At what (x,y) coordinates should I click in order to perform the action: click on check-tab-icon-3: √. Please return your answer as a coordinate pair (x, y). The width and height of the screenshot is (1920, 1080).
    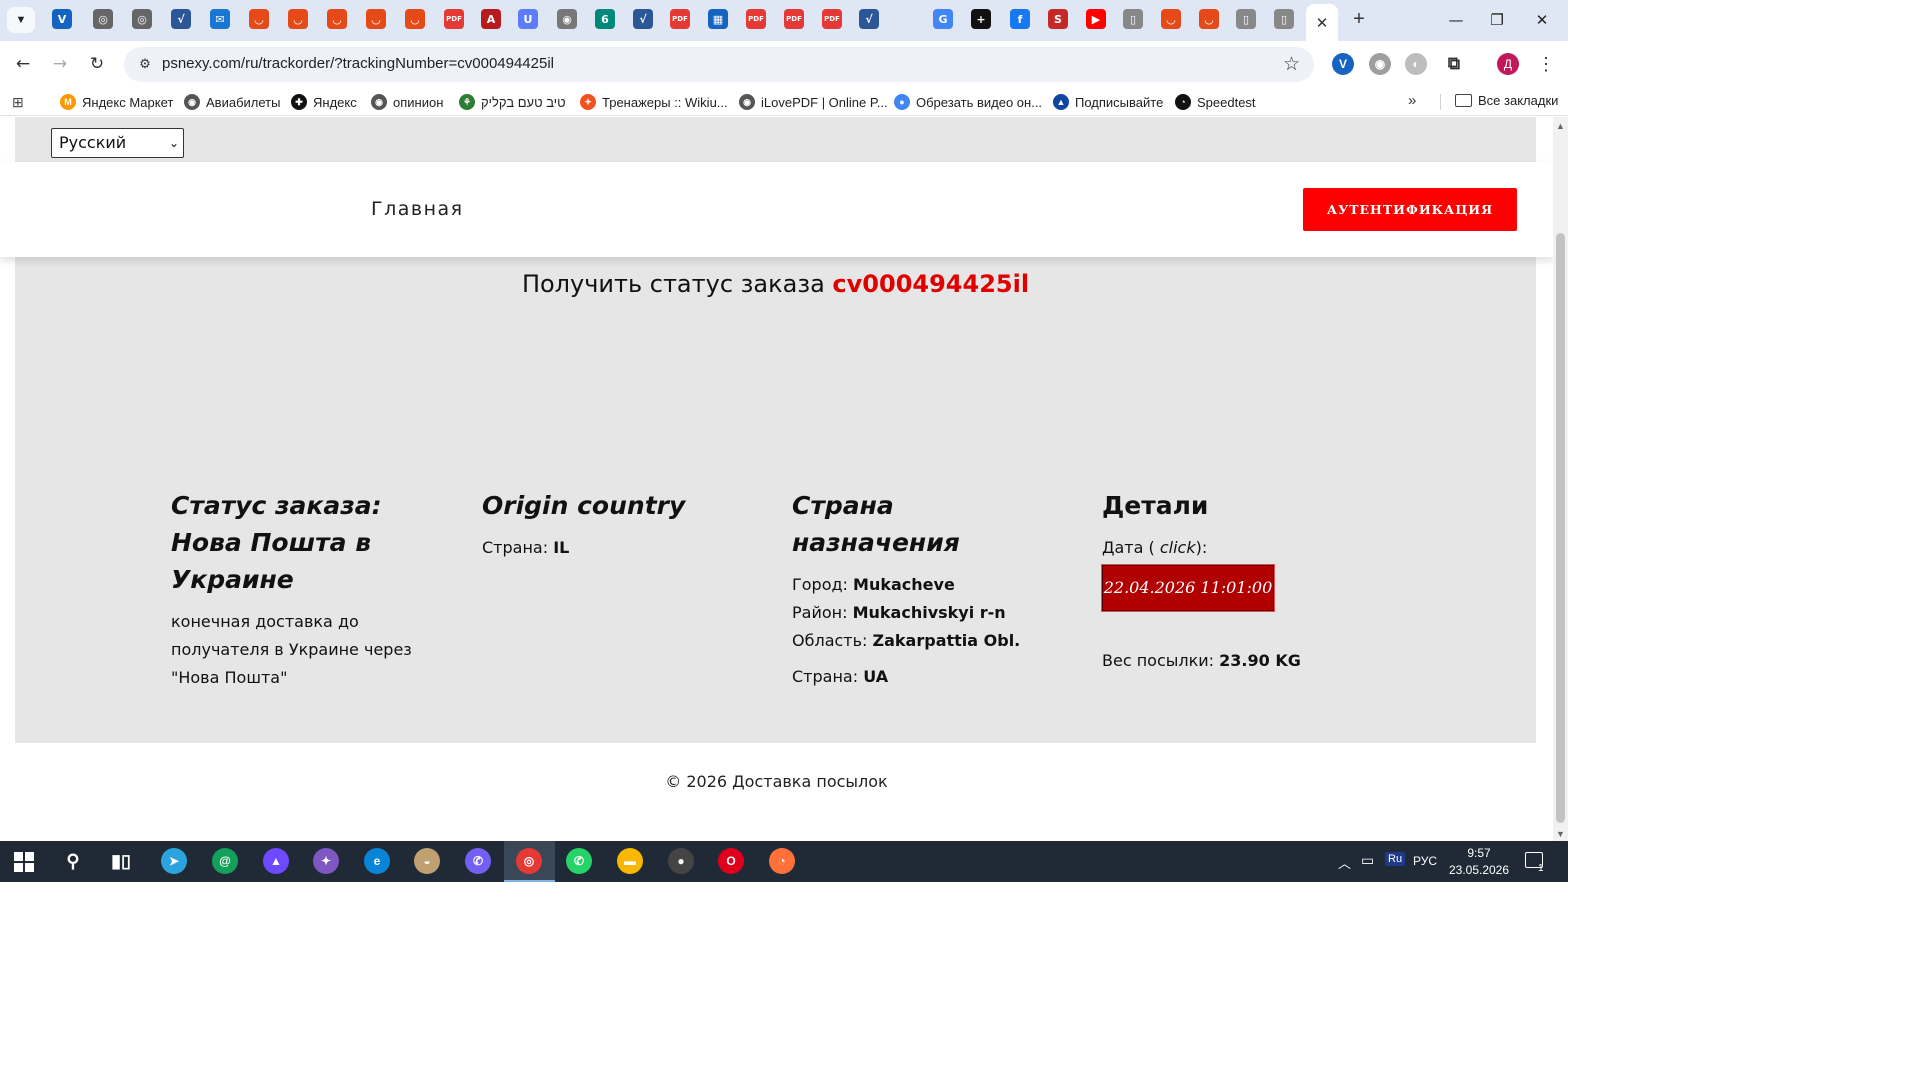
    Looking at the image, I should click on (869, 19).